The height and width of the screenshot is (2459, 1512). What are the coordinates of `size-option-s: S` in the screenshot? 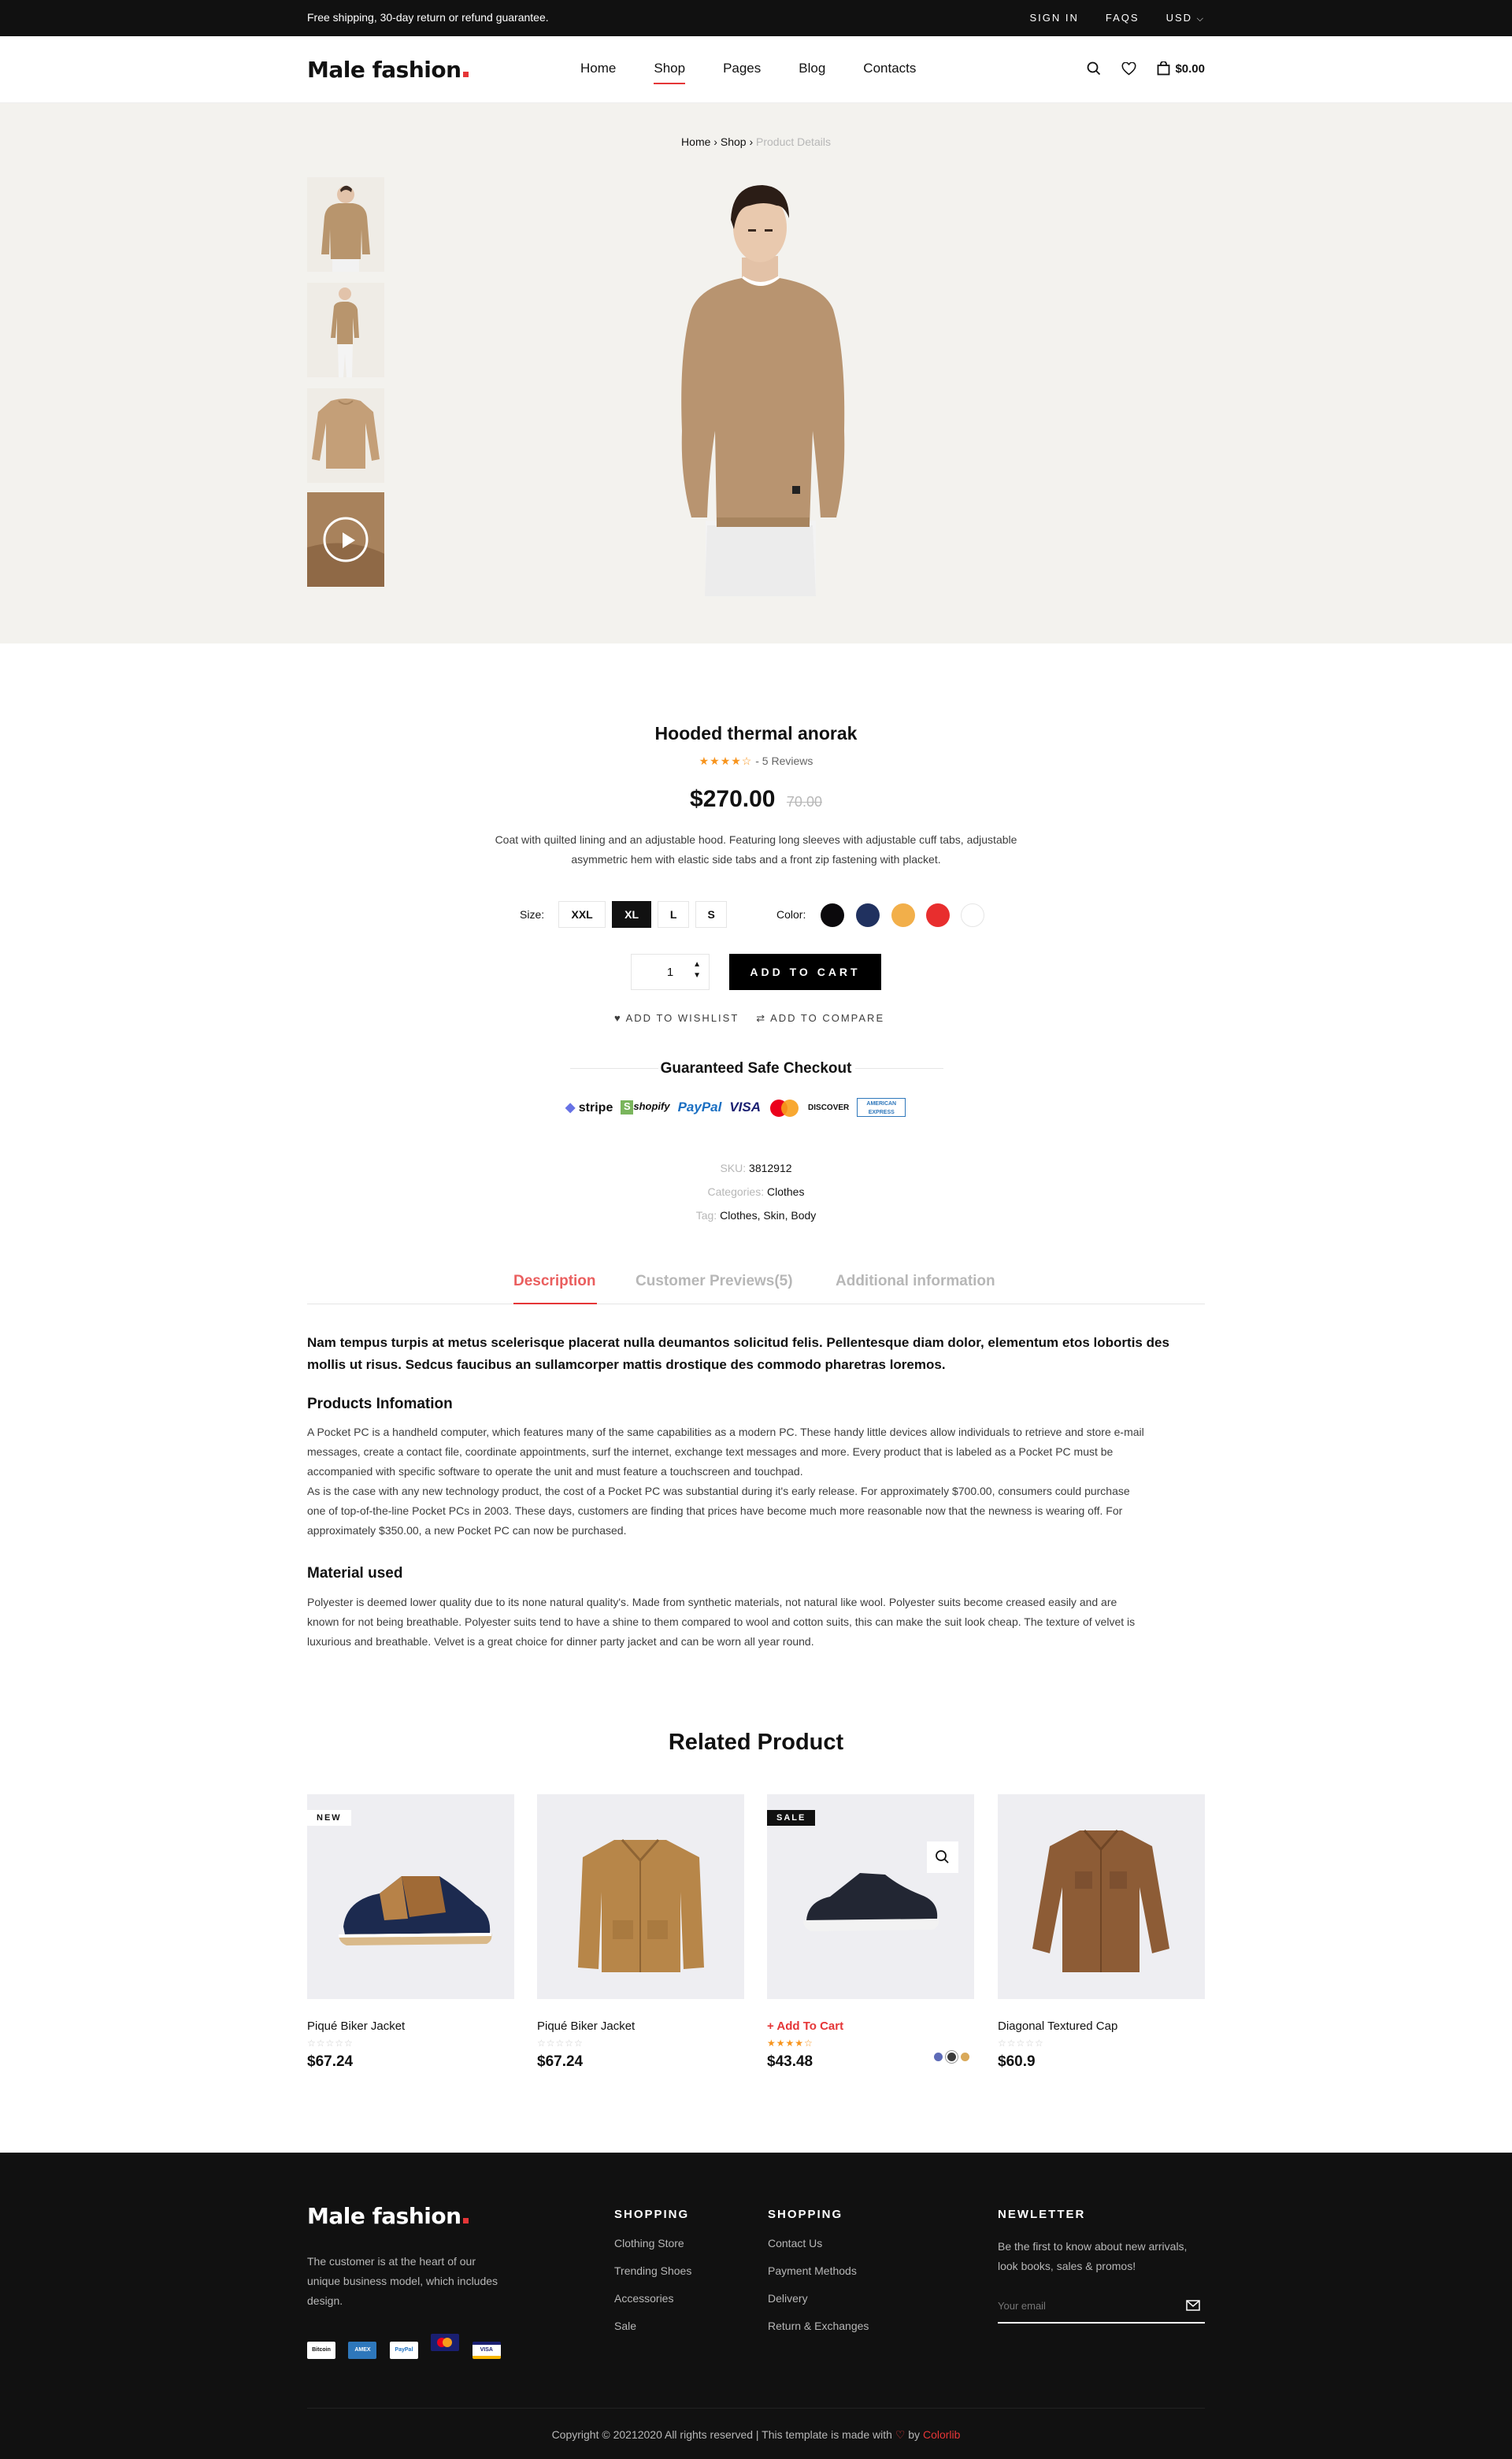 It's located at (711, 914).